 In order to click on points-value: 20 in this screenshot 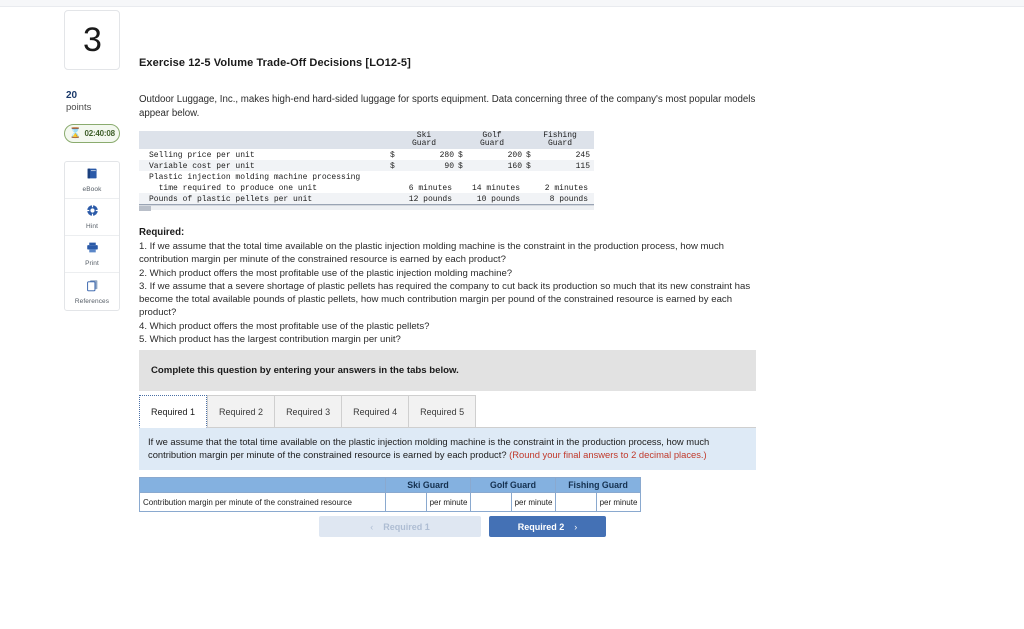, I will do `click(72, 95)`.